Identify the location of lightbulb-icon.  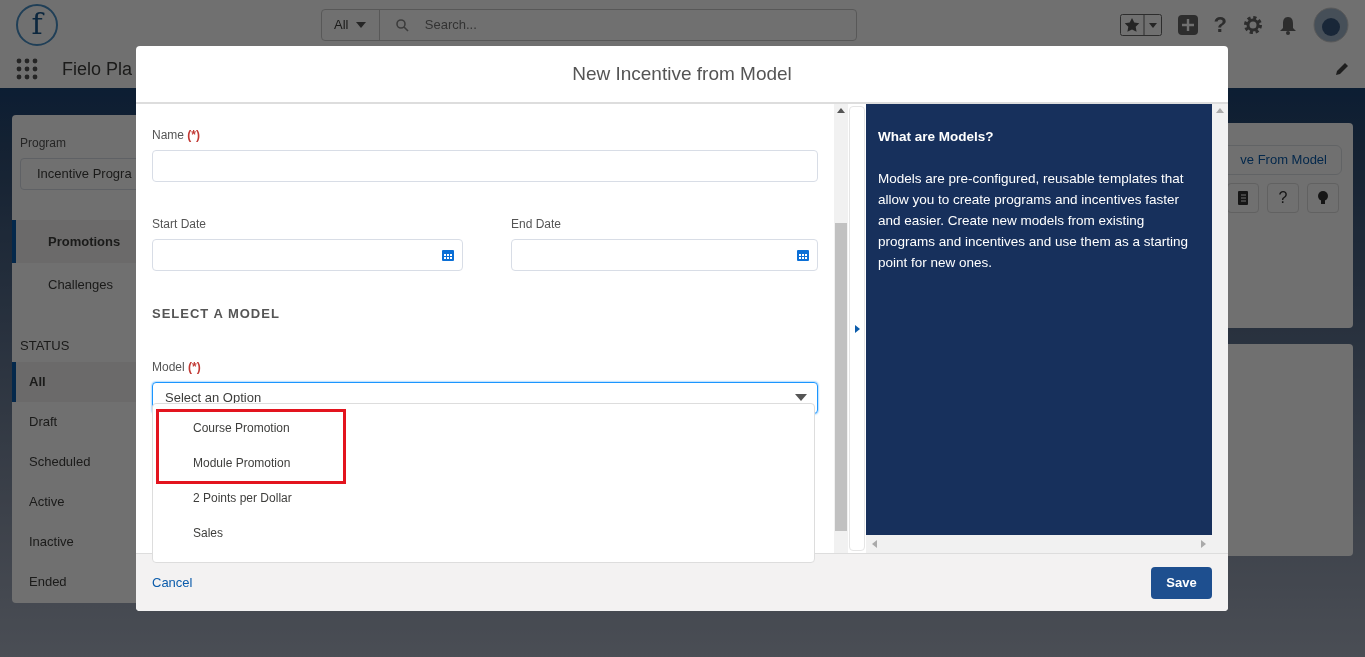
(1323, 198).